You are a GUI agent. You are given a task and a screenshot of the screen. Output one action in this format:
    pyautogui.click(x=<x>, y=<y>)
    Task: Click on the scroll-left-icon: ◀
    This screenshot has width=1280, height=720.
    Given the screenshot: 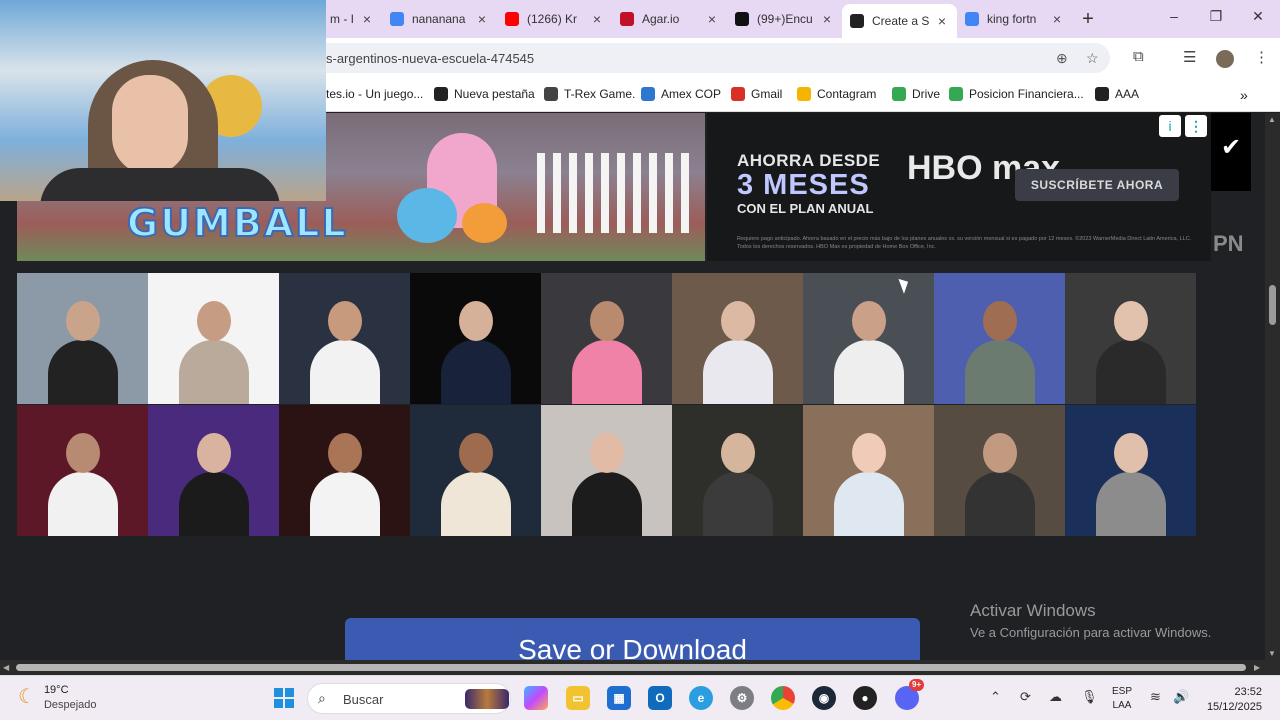 What is the action you would take?
    pyautogui.click(x=6, y=667)
    